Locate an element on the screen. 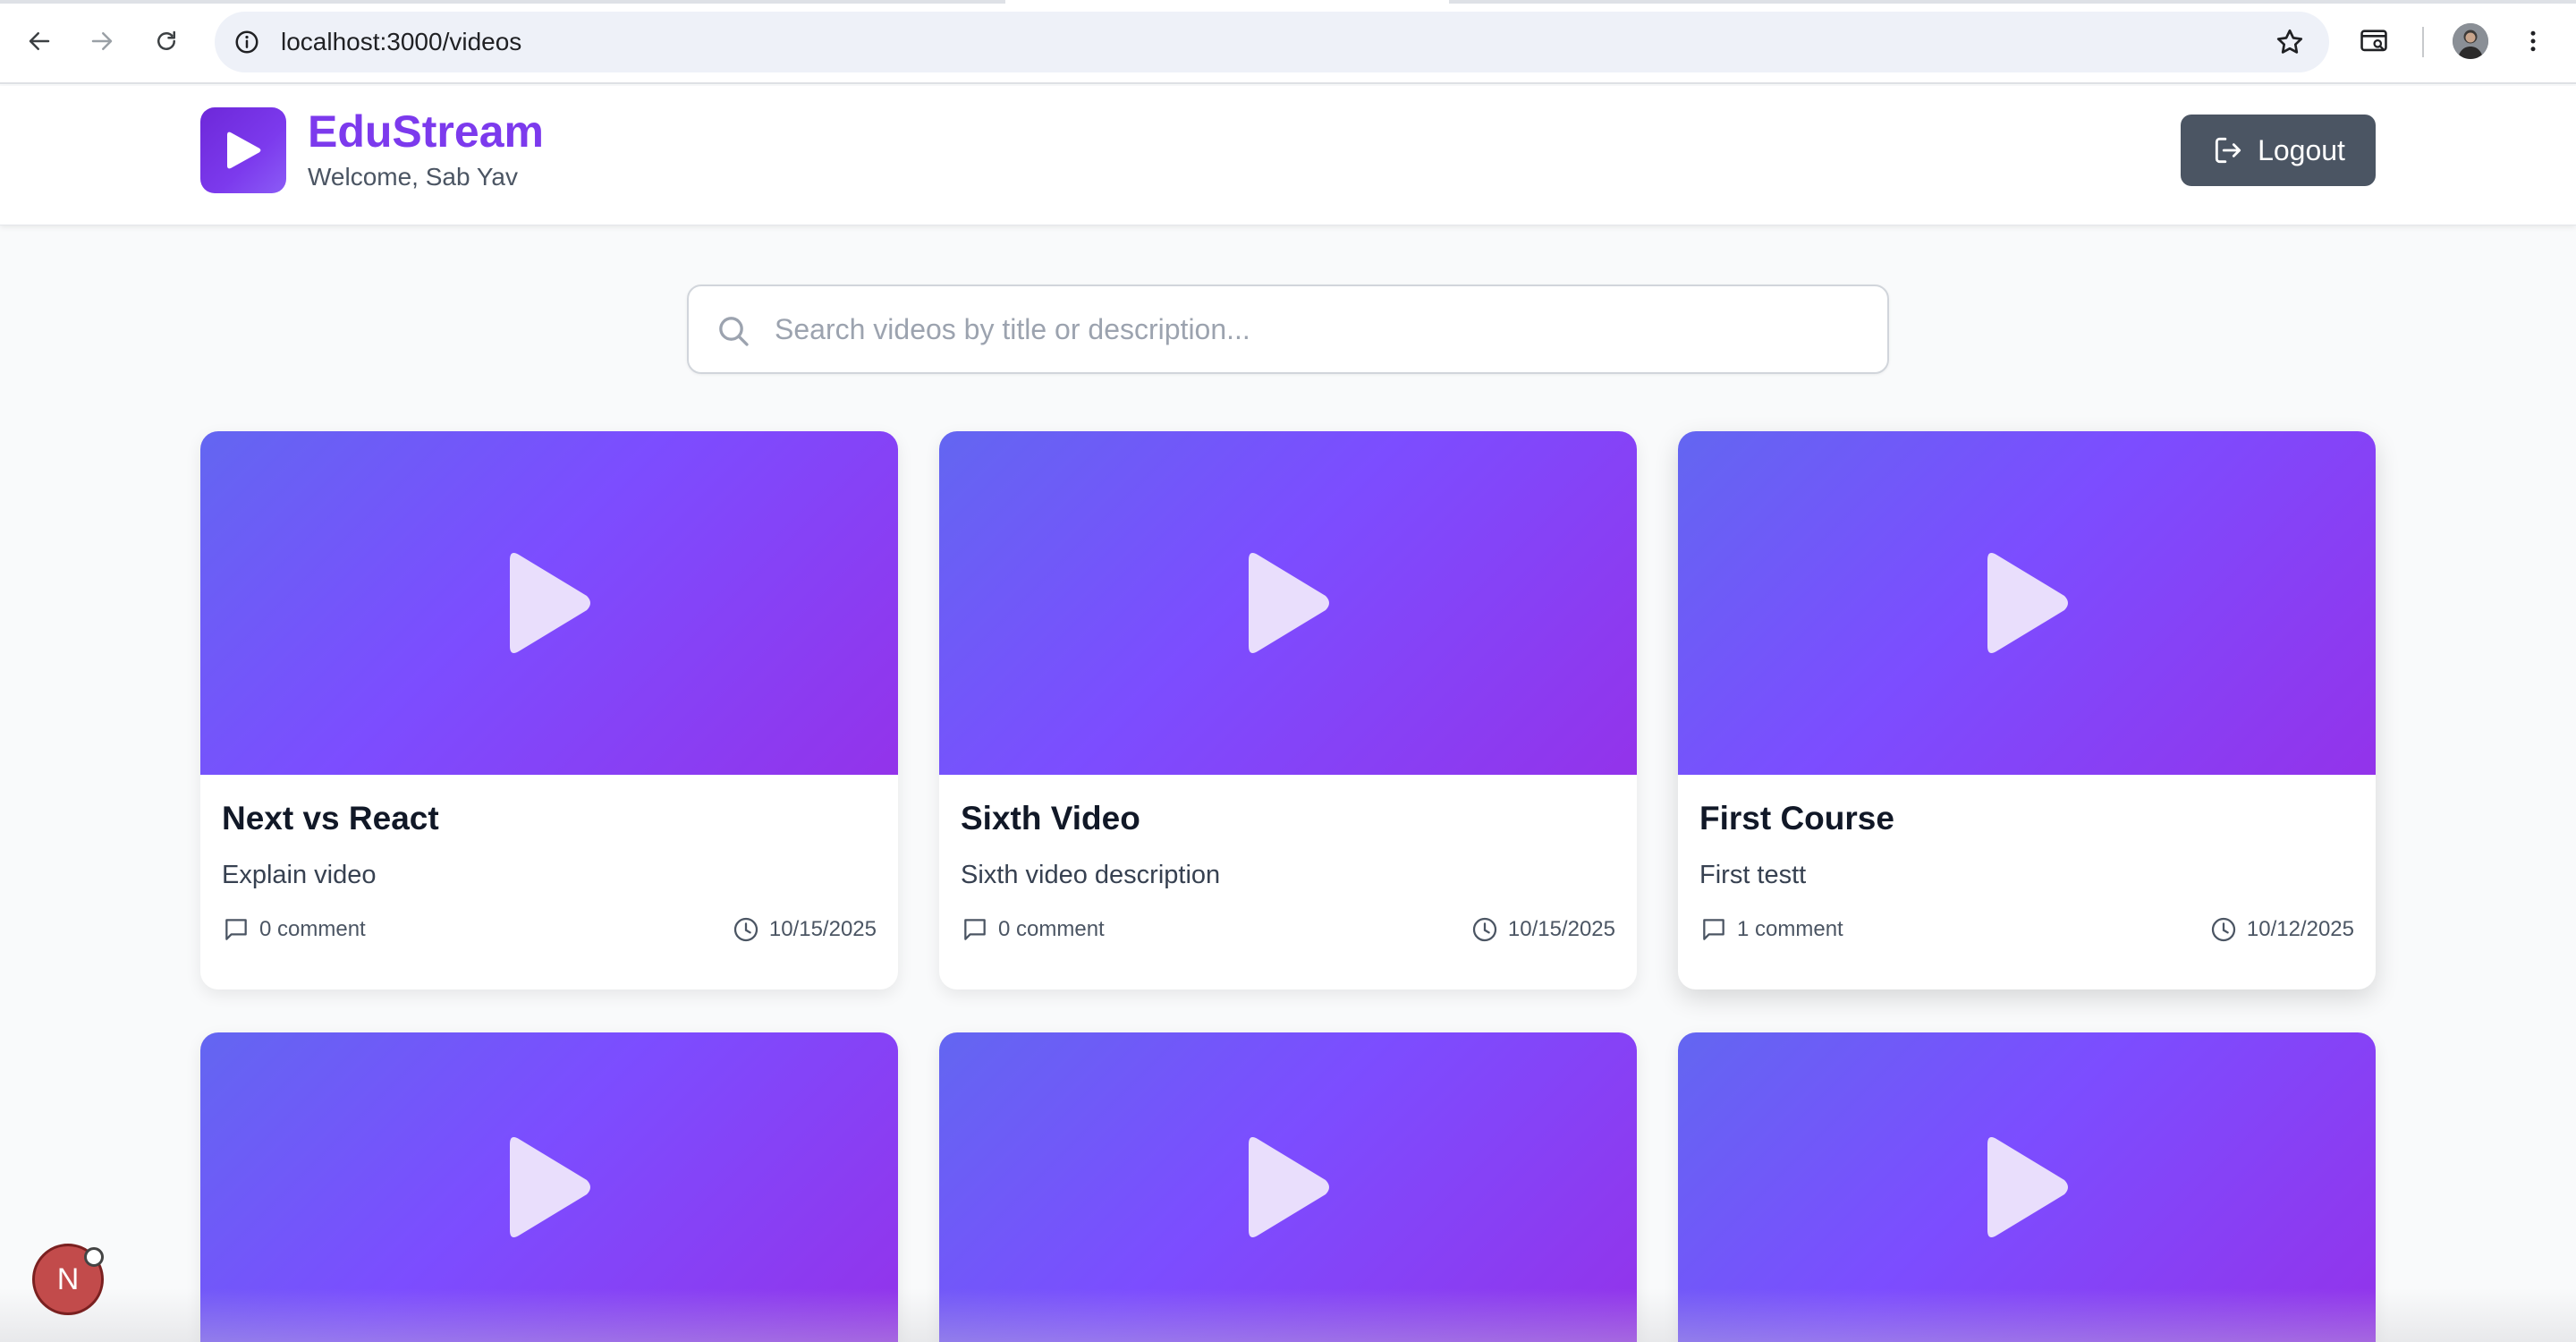 This screenshot has height=1342, width=2576. video-title: First Course is located at coordinates (1796, 818).